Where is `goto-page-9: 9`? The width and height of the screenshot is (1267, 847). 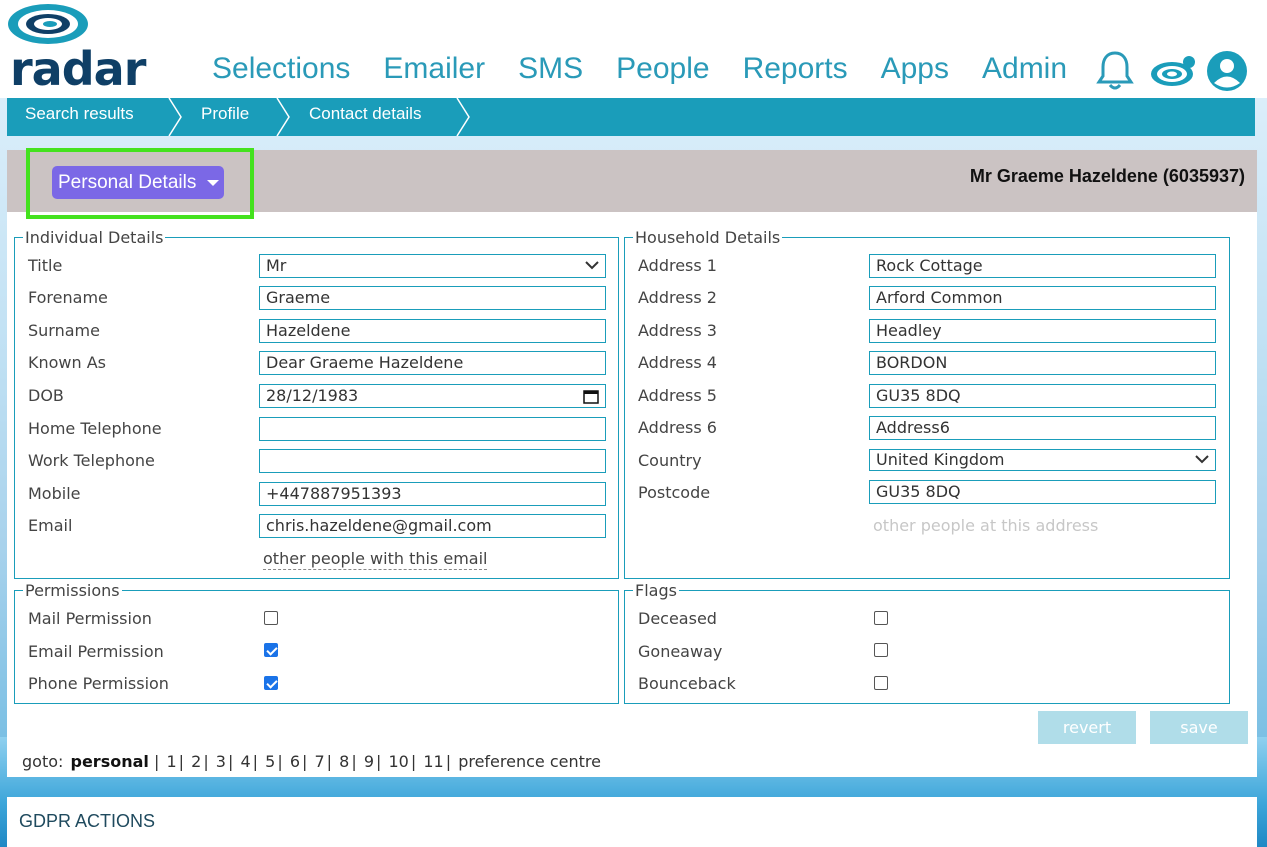 goto-page-9: 9 is located at coordinates (369, 761).